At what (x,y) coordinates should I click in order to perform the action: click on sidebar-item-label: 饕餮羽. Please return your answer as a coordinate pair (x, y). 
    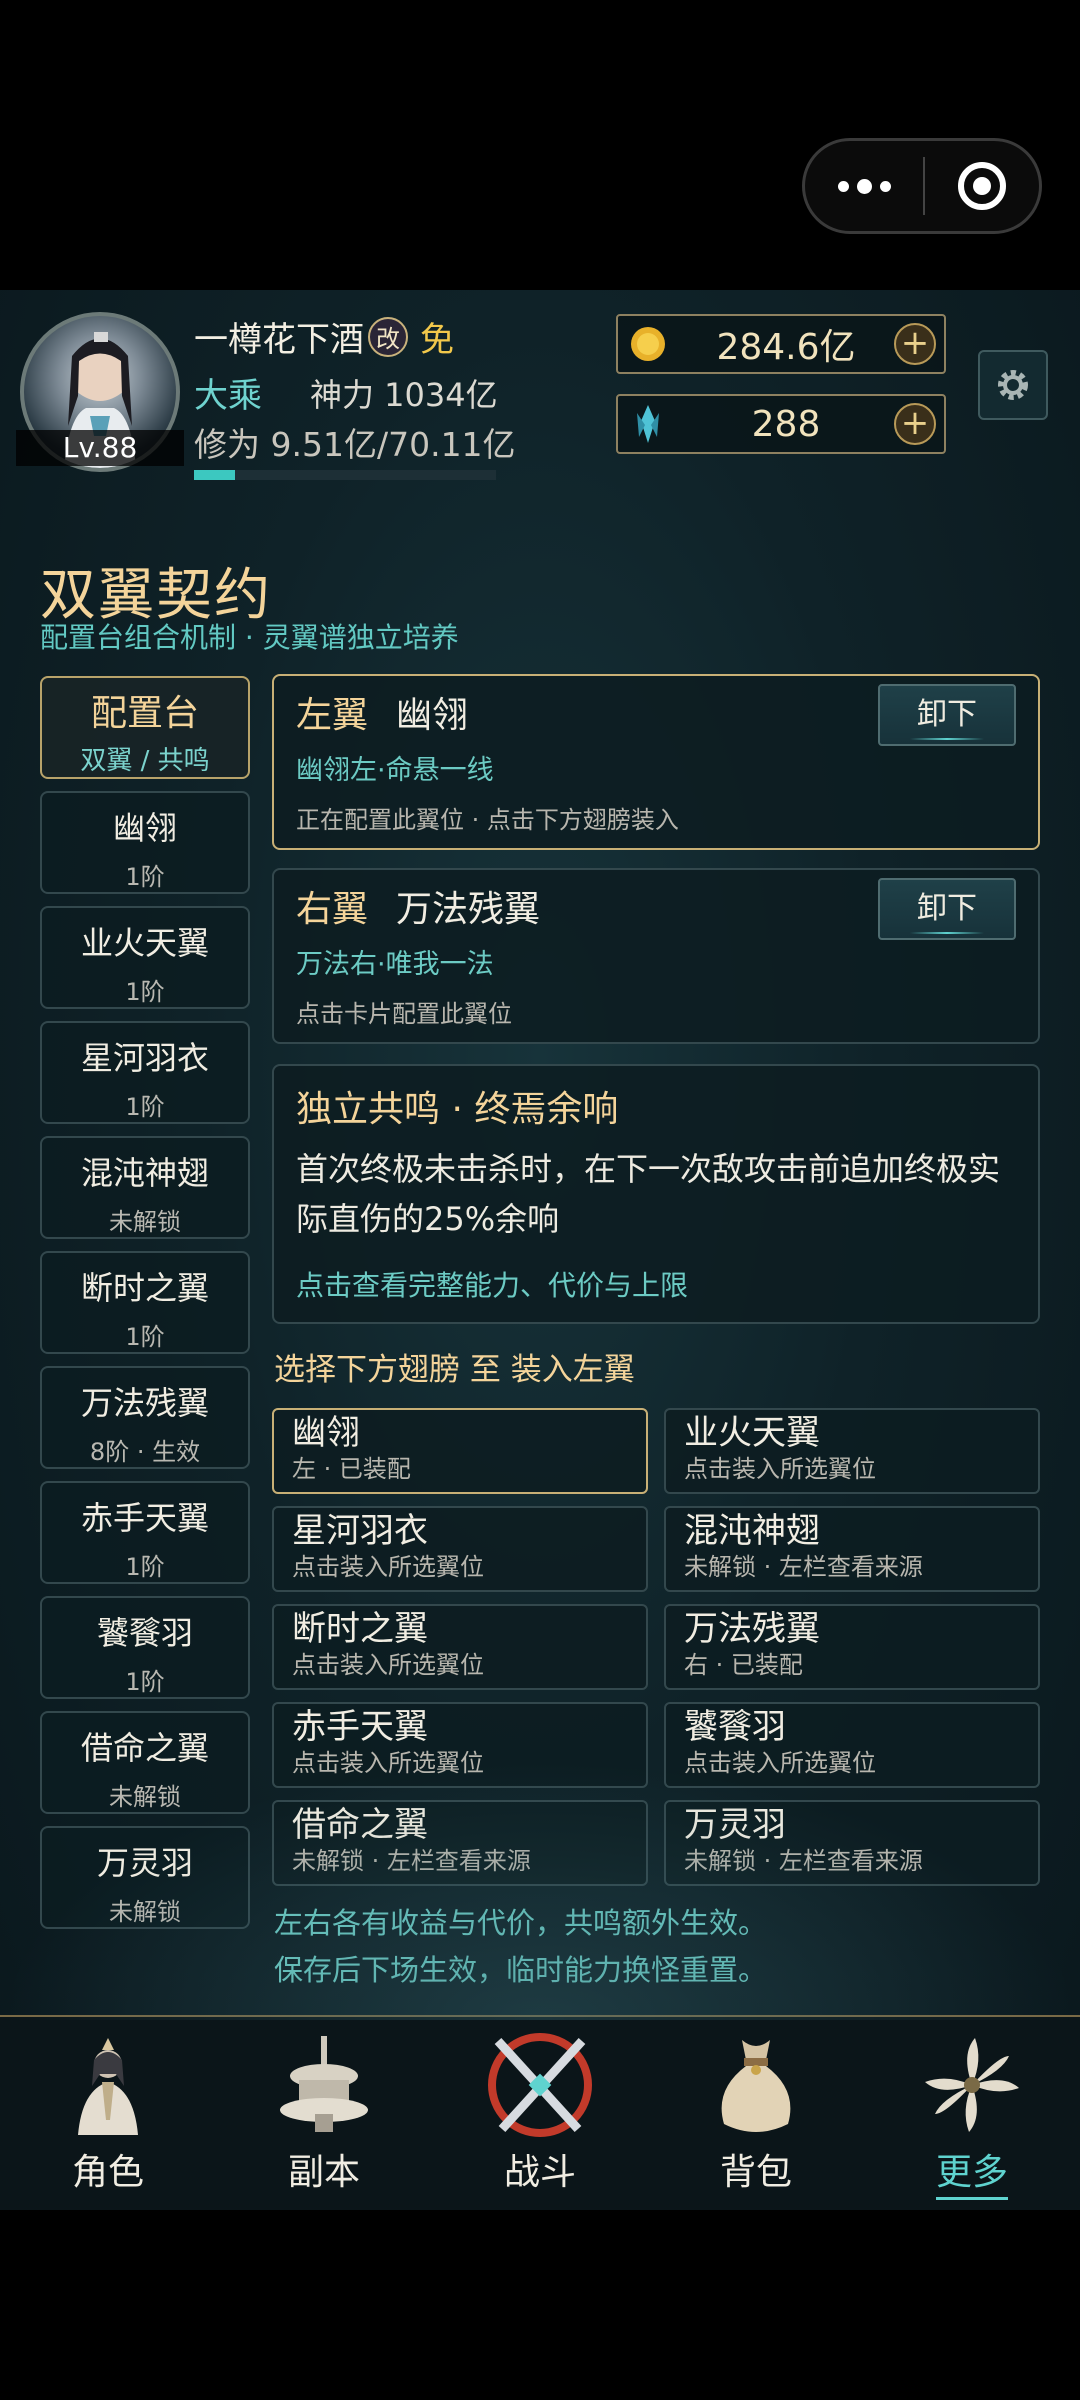
    Looking at the image, I should click on (144, 1633).